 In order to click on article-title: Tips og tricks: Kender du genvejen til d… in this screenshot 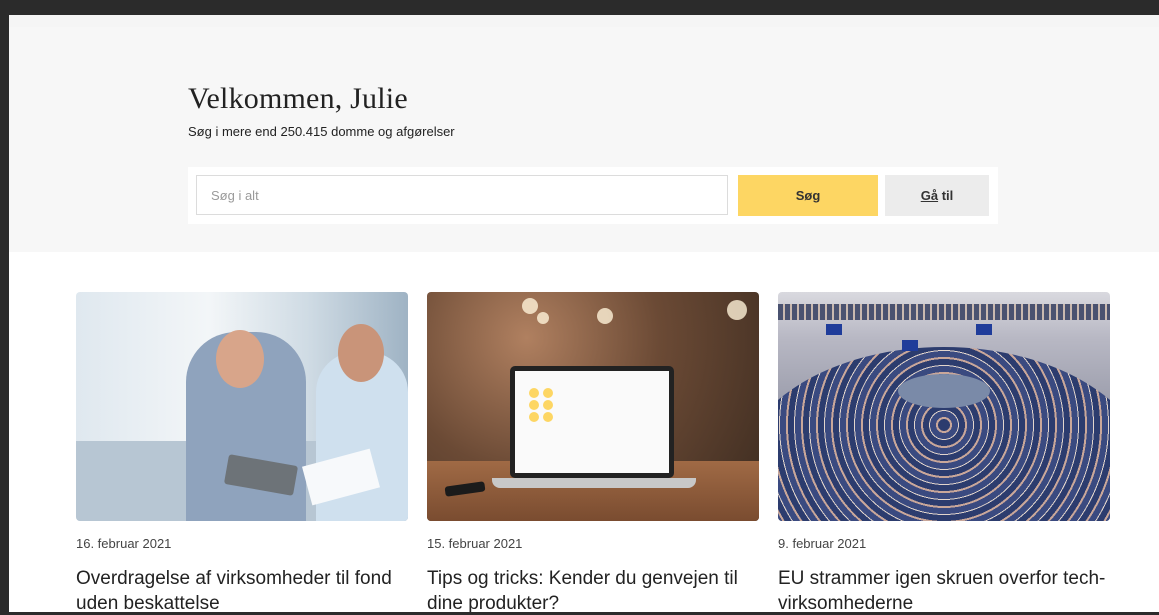, I will do `click(597, 589)`.